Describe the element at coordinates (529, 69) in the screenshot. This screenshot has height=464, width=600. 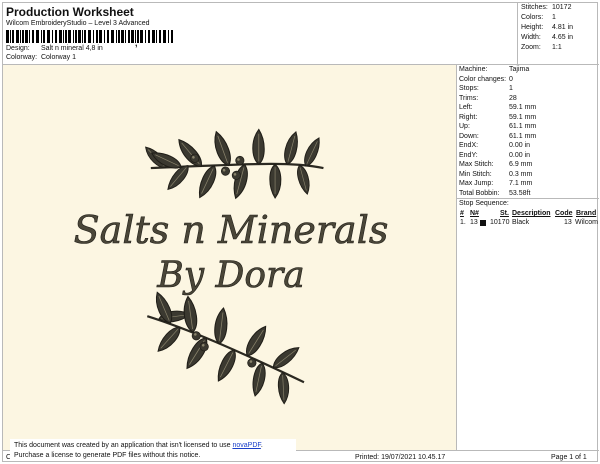
I see `machine-row: Machine: Tajima` at that location.